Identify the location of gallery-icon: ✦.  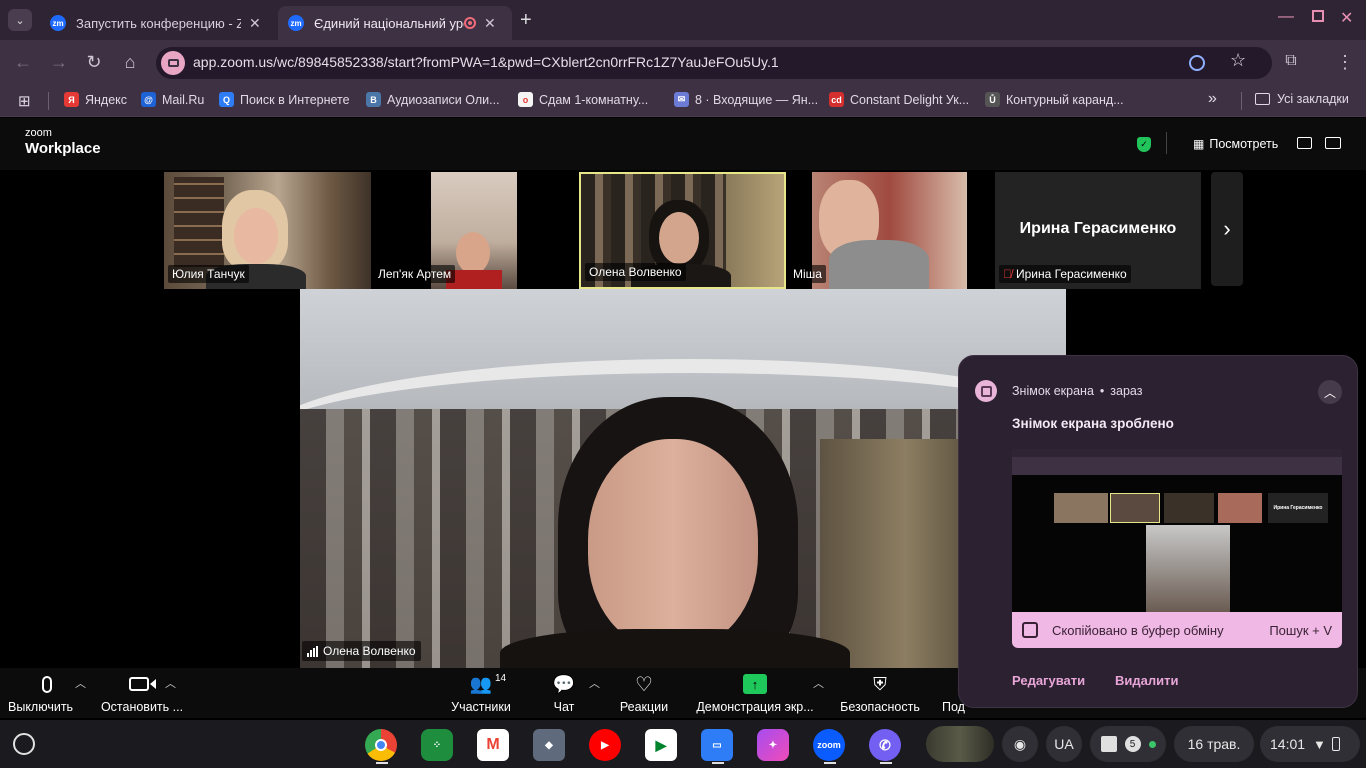
(773, 745).